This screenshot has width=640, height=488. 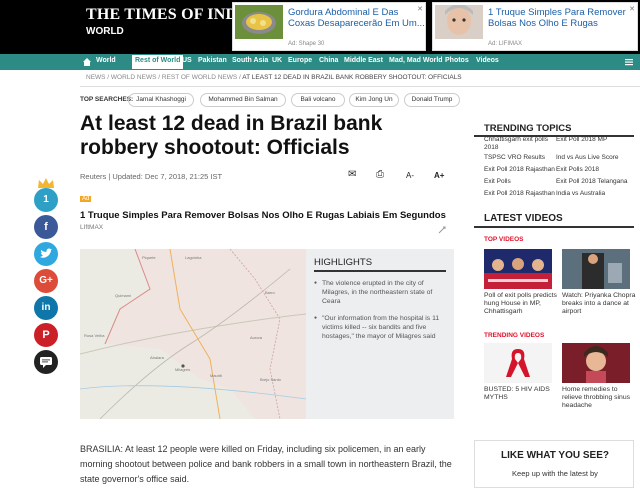 What do you see at coordinates (528, 128) in the screenshot?
I see `trending-topics-title: TRENDING TOPICS` at bounding box center [528, 128].